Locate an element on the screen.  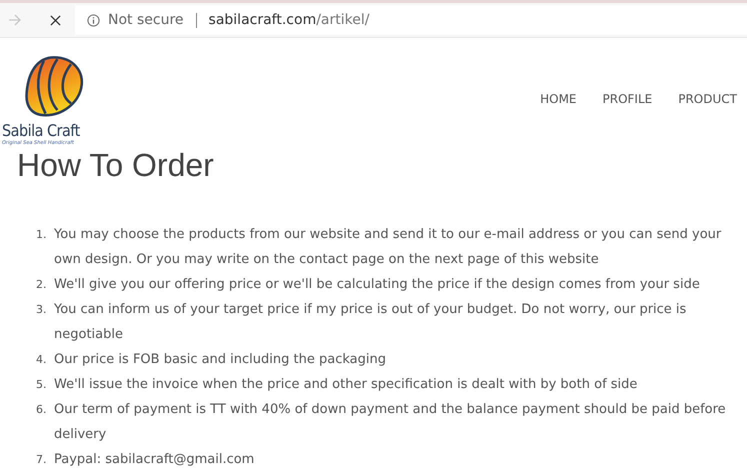
page-title: How To Order is located at coordinates (116, 165).